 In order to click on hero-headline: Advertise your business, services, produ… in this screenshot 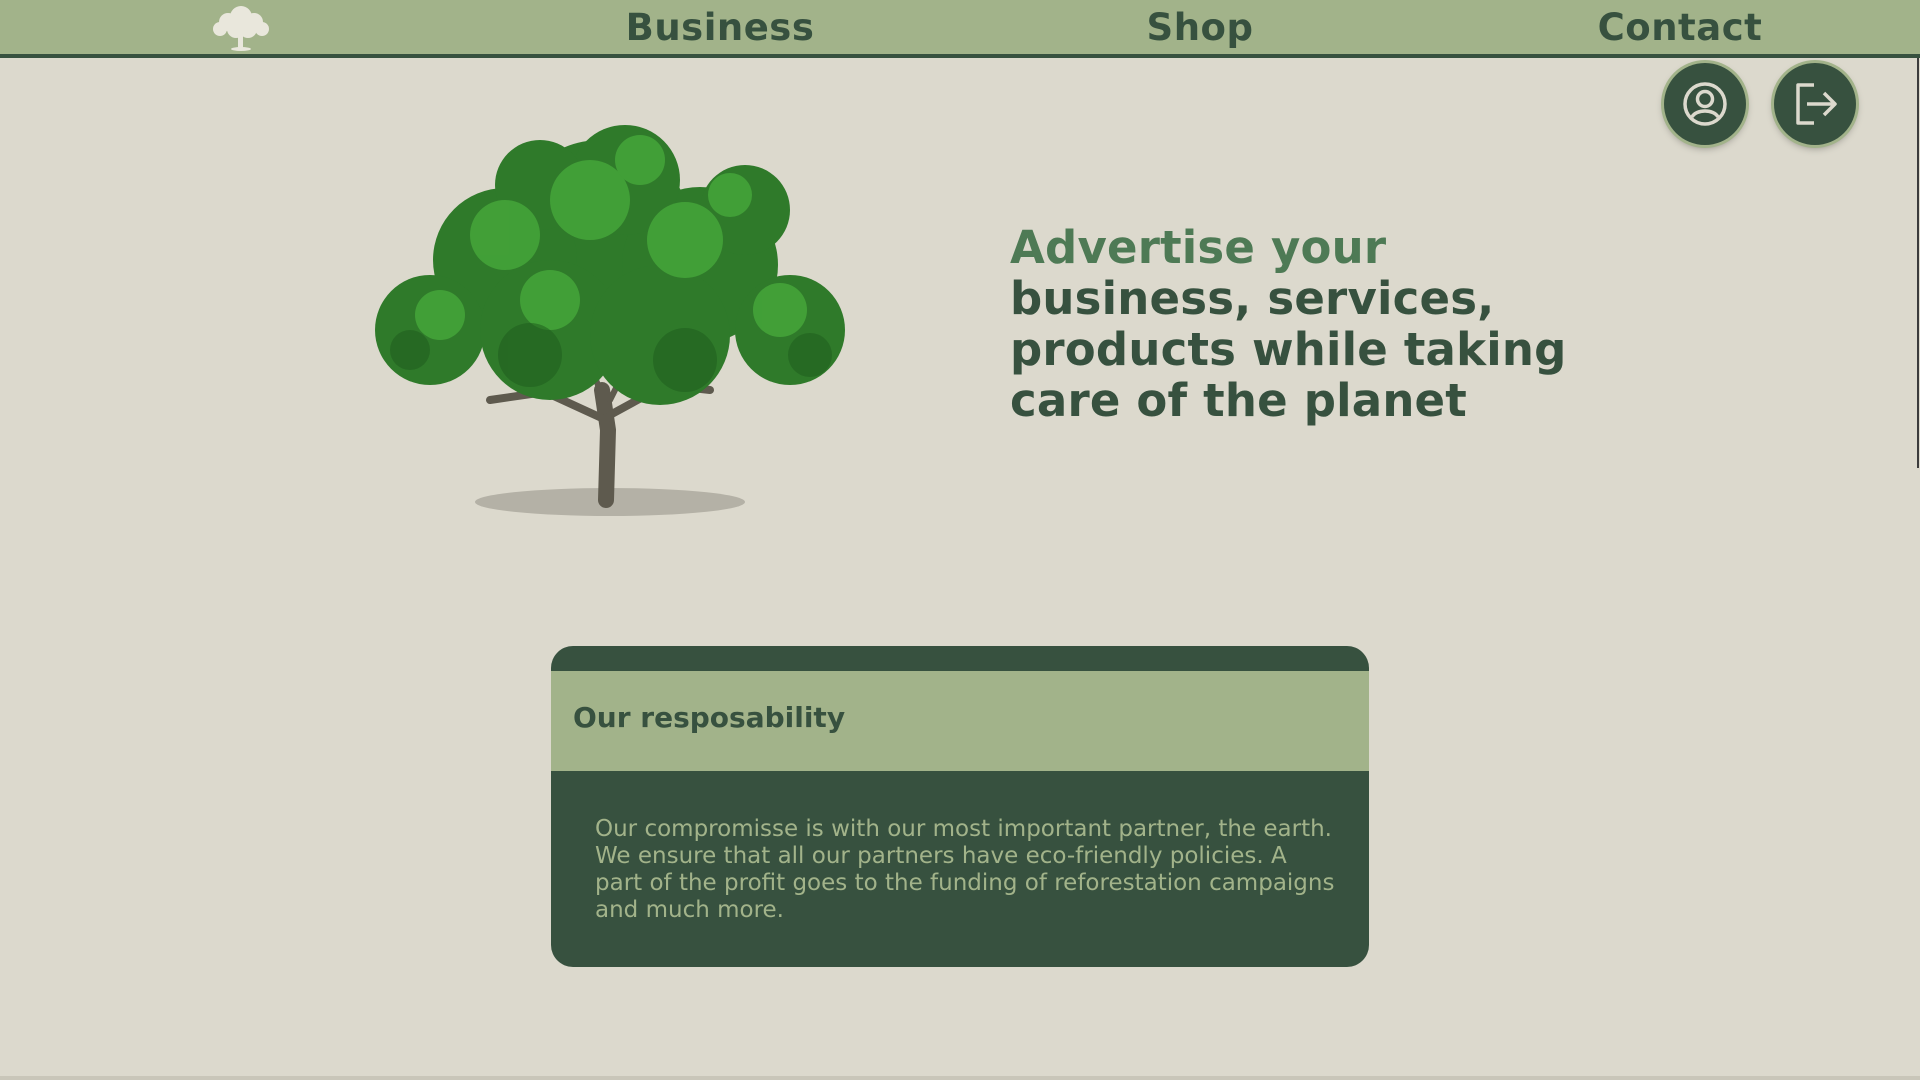, I will do `click(1310, 324)`.